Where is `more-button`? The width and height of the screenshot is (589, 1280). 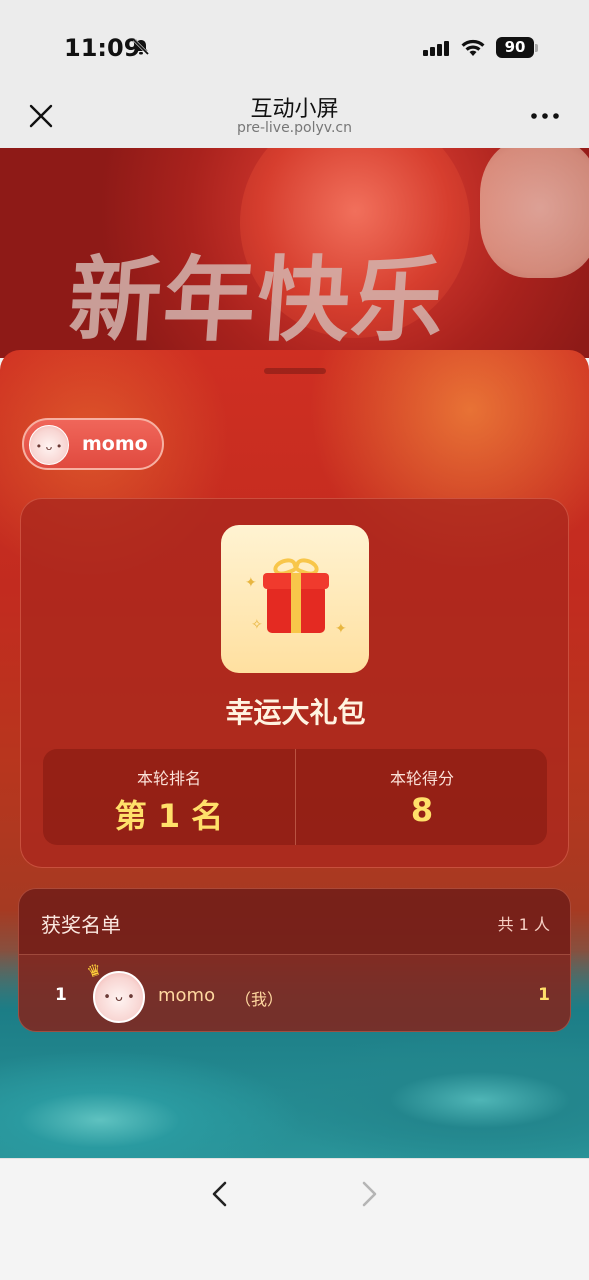 more-button is located at coordinates (548, 116).